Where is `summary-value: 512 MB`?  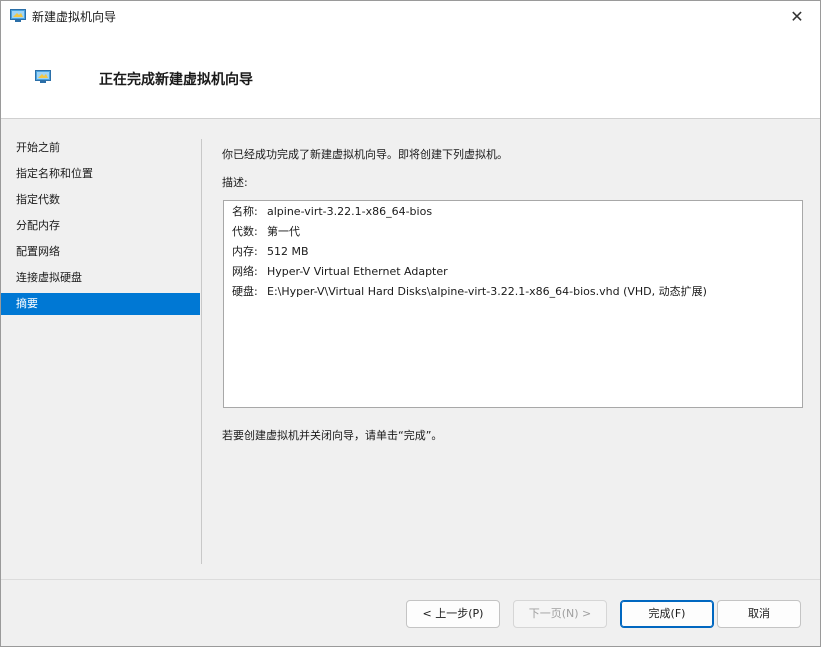 summary-value: 512 MB is located at coordinates (288, 251).